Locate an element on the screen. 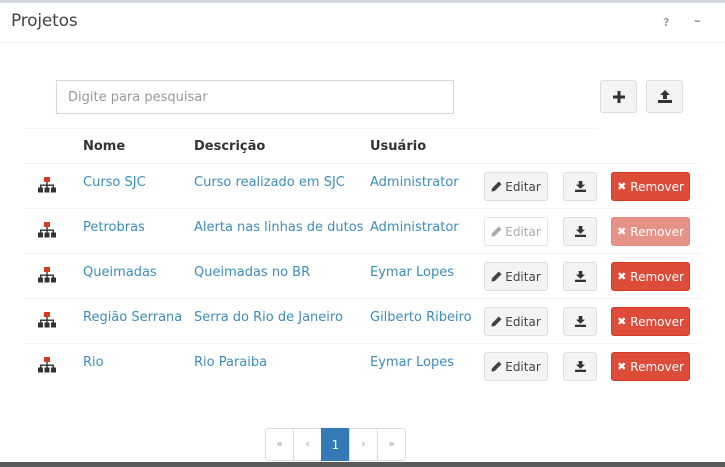  panel-title: Projetos is located at coordinates (44, 21).